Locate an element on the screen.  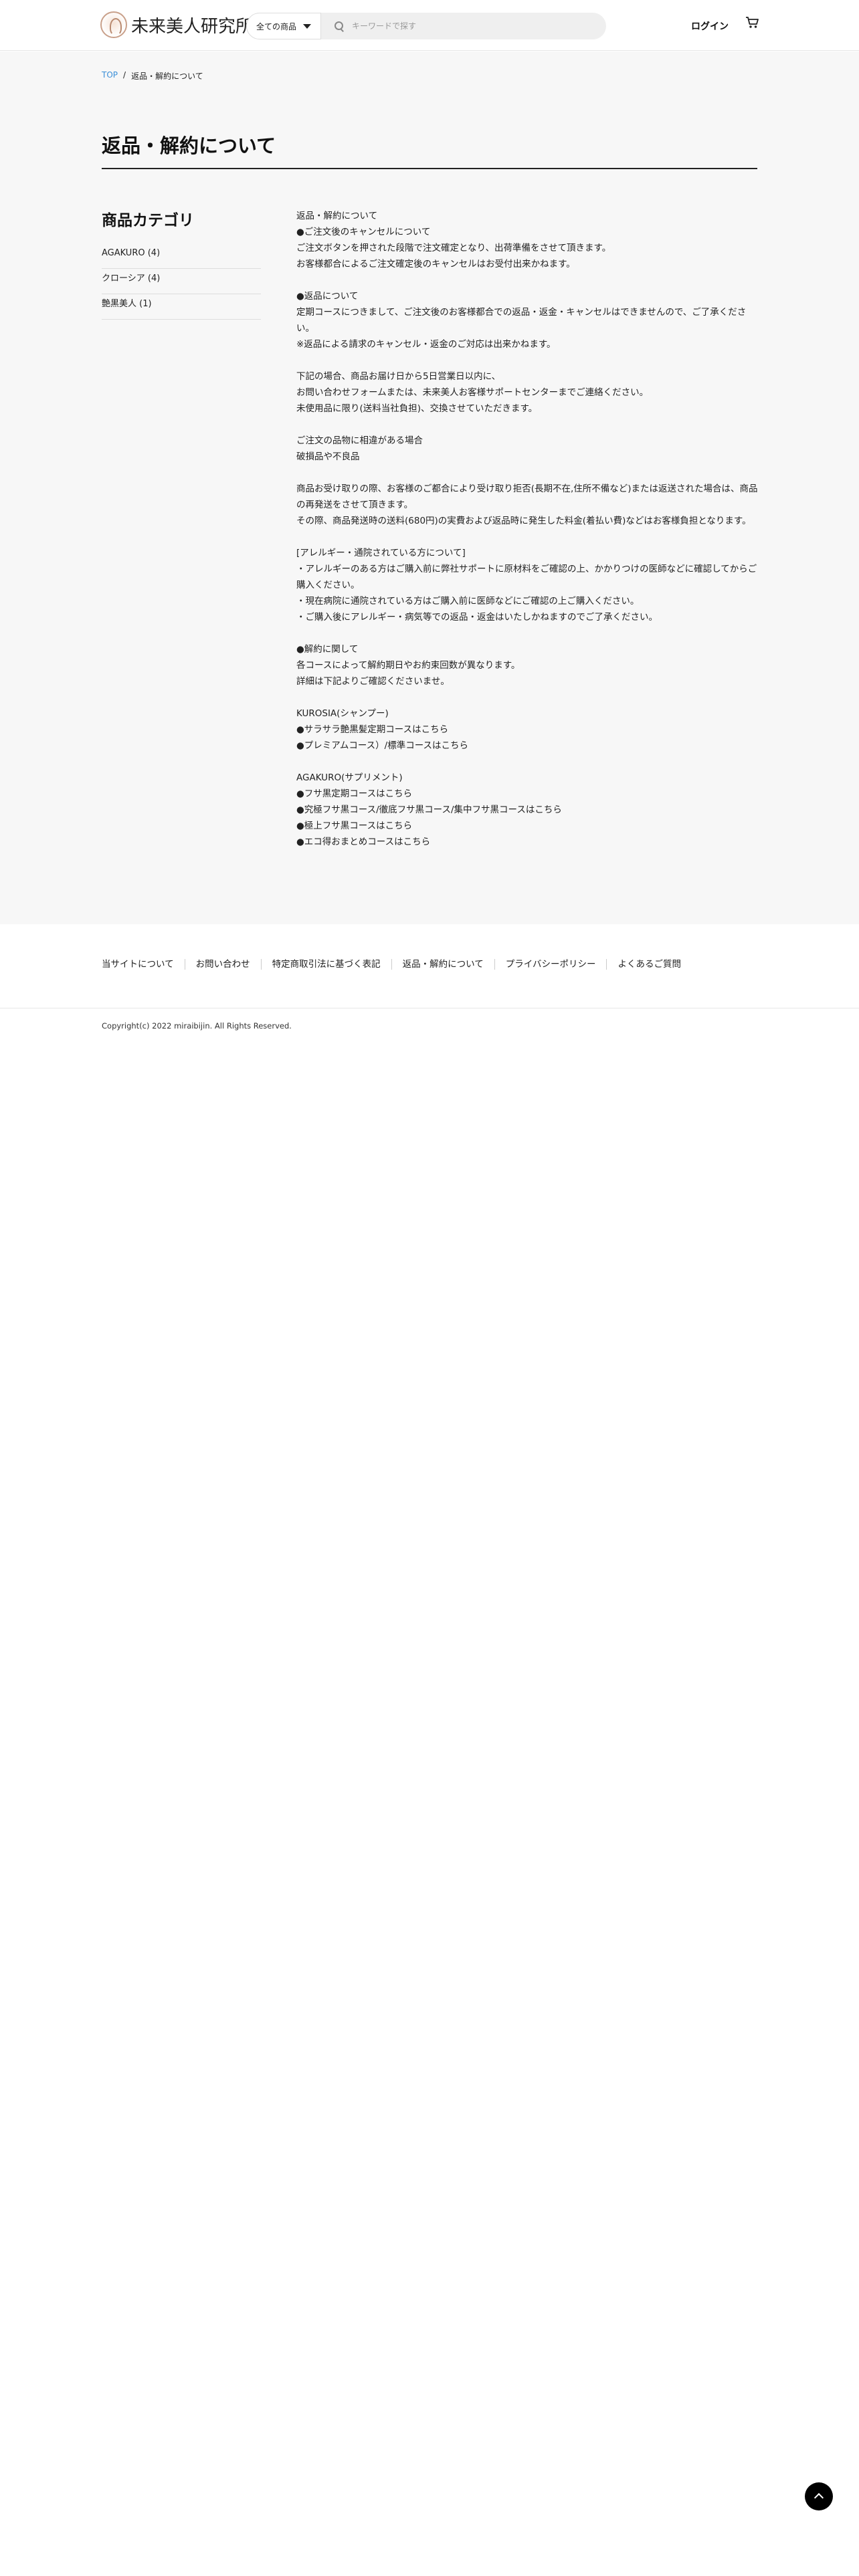
content-line: 詳細は下記よりご確認くださいませ。 is located at coordinates (373, 682).